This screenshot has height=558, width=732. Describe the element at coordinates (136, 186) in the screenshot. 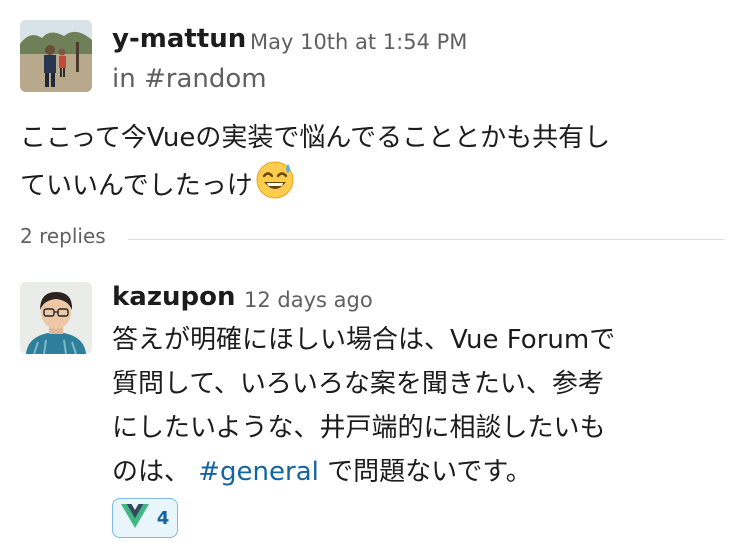

I see `message-body-line-2-text: ていいんでしたっけ` at that location.